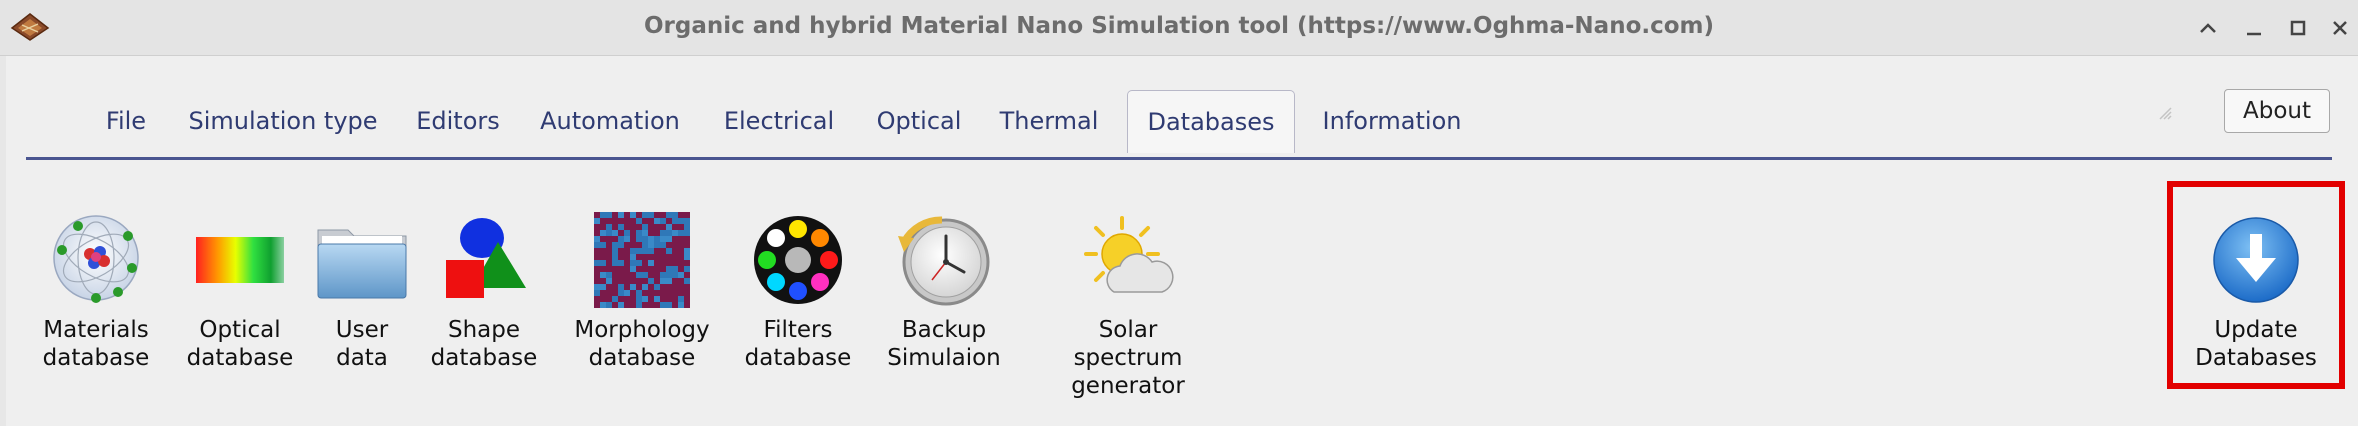  I want to click on maximize-icon, so click(2298, 28).